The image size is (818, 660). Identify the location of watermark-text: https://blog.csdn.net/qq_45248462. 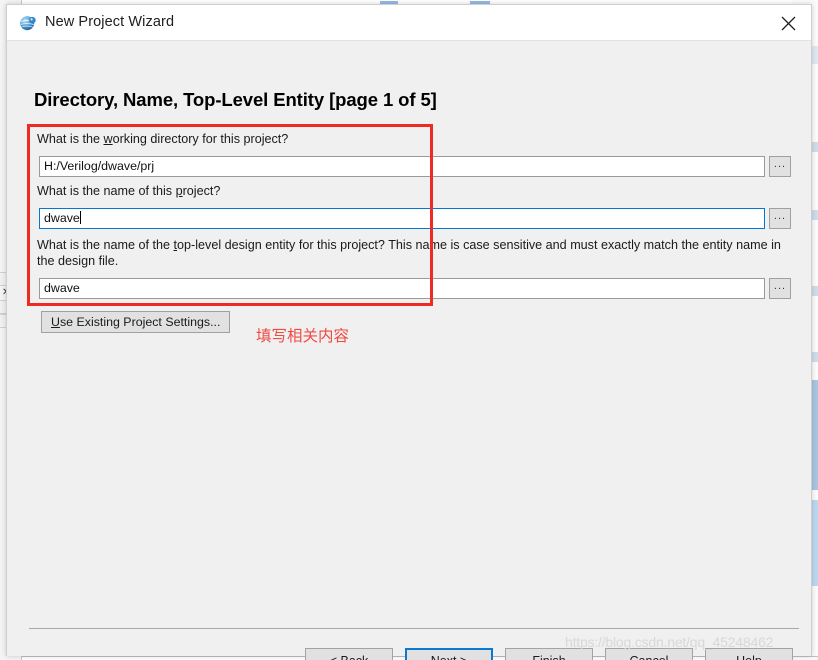
(669, 642).